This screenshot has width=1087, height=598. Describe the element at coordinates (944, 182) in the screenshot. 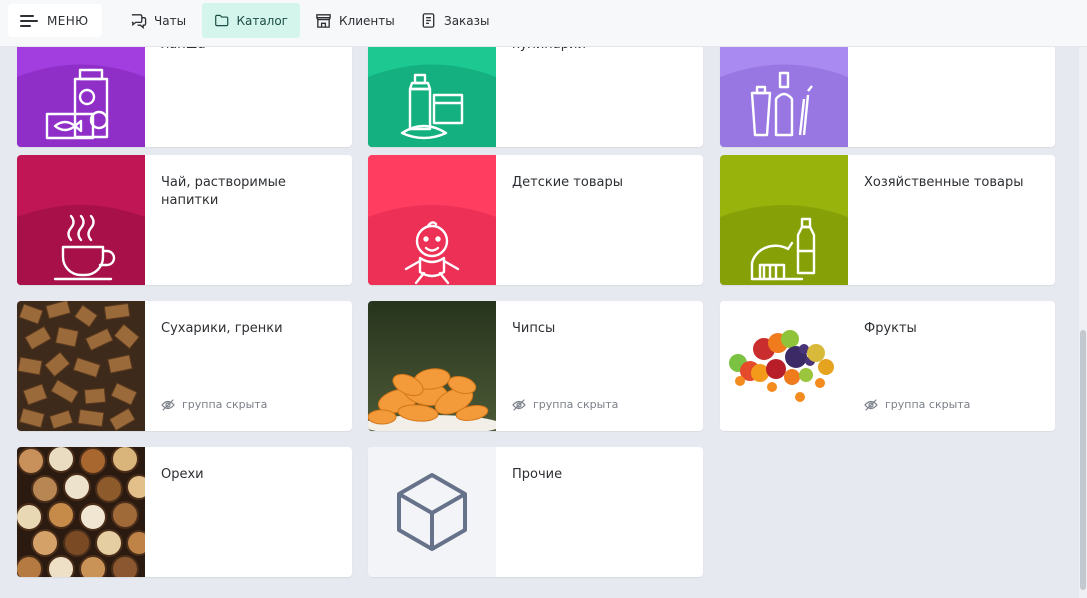

I see `category-title: Хозяйственные товары` at that location.